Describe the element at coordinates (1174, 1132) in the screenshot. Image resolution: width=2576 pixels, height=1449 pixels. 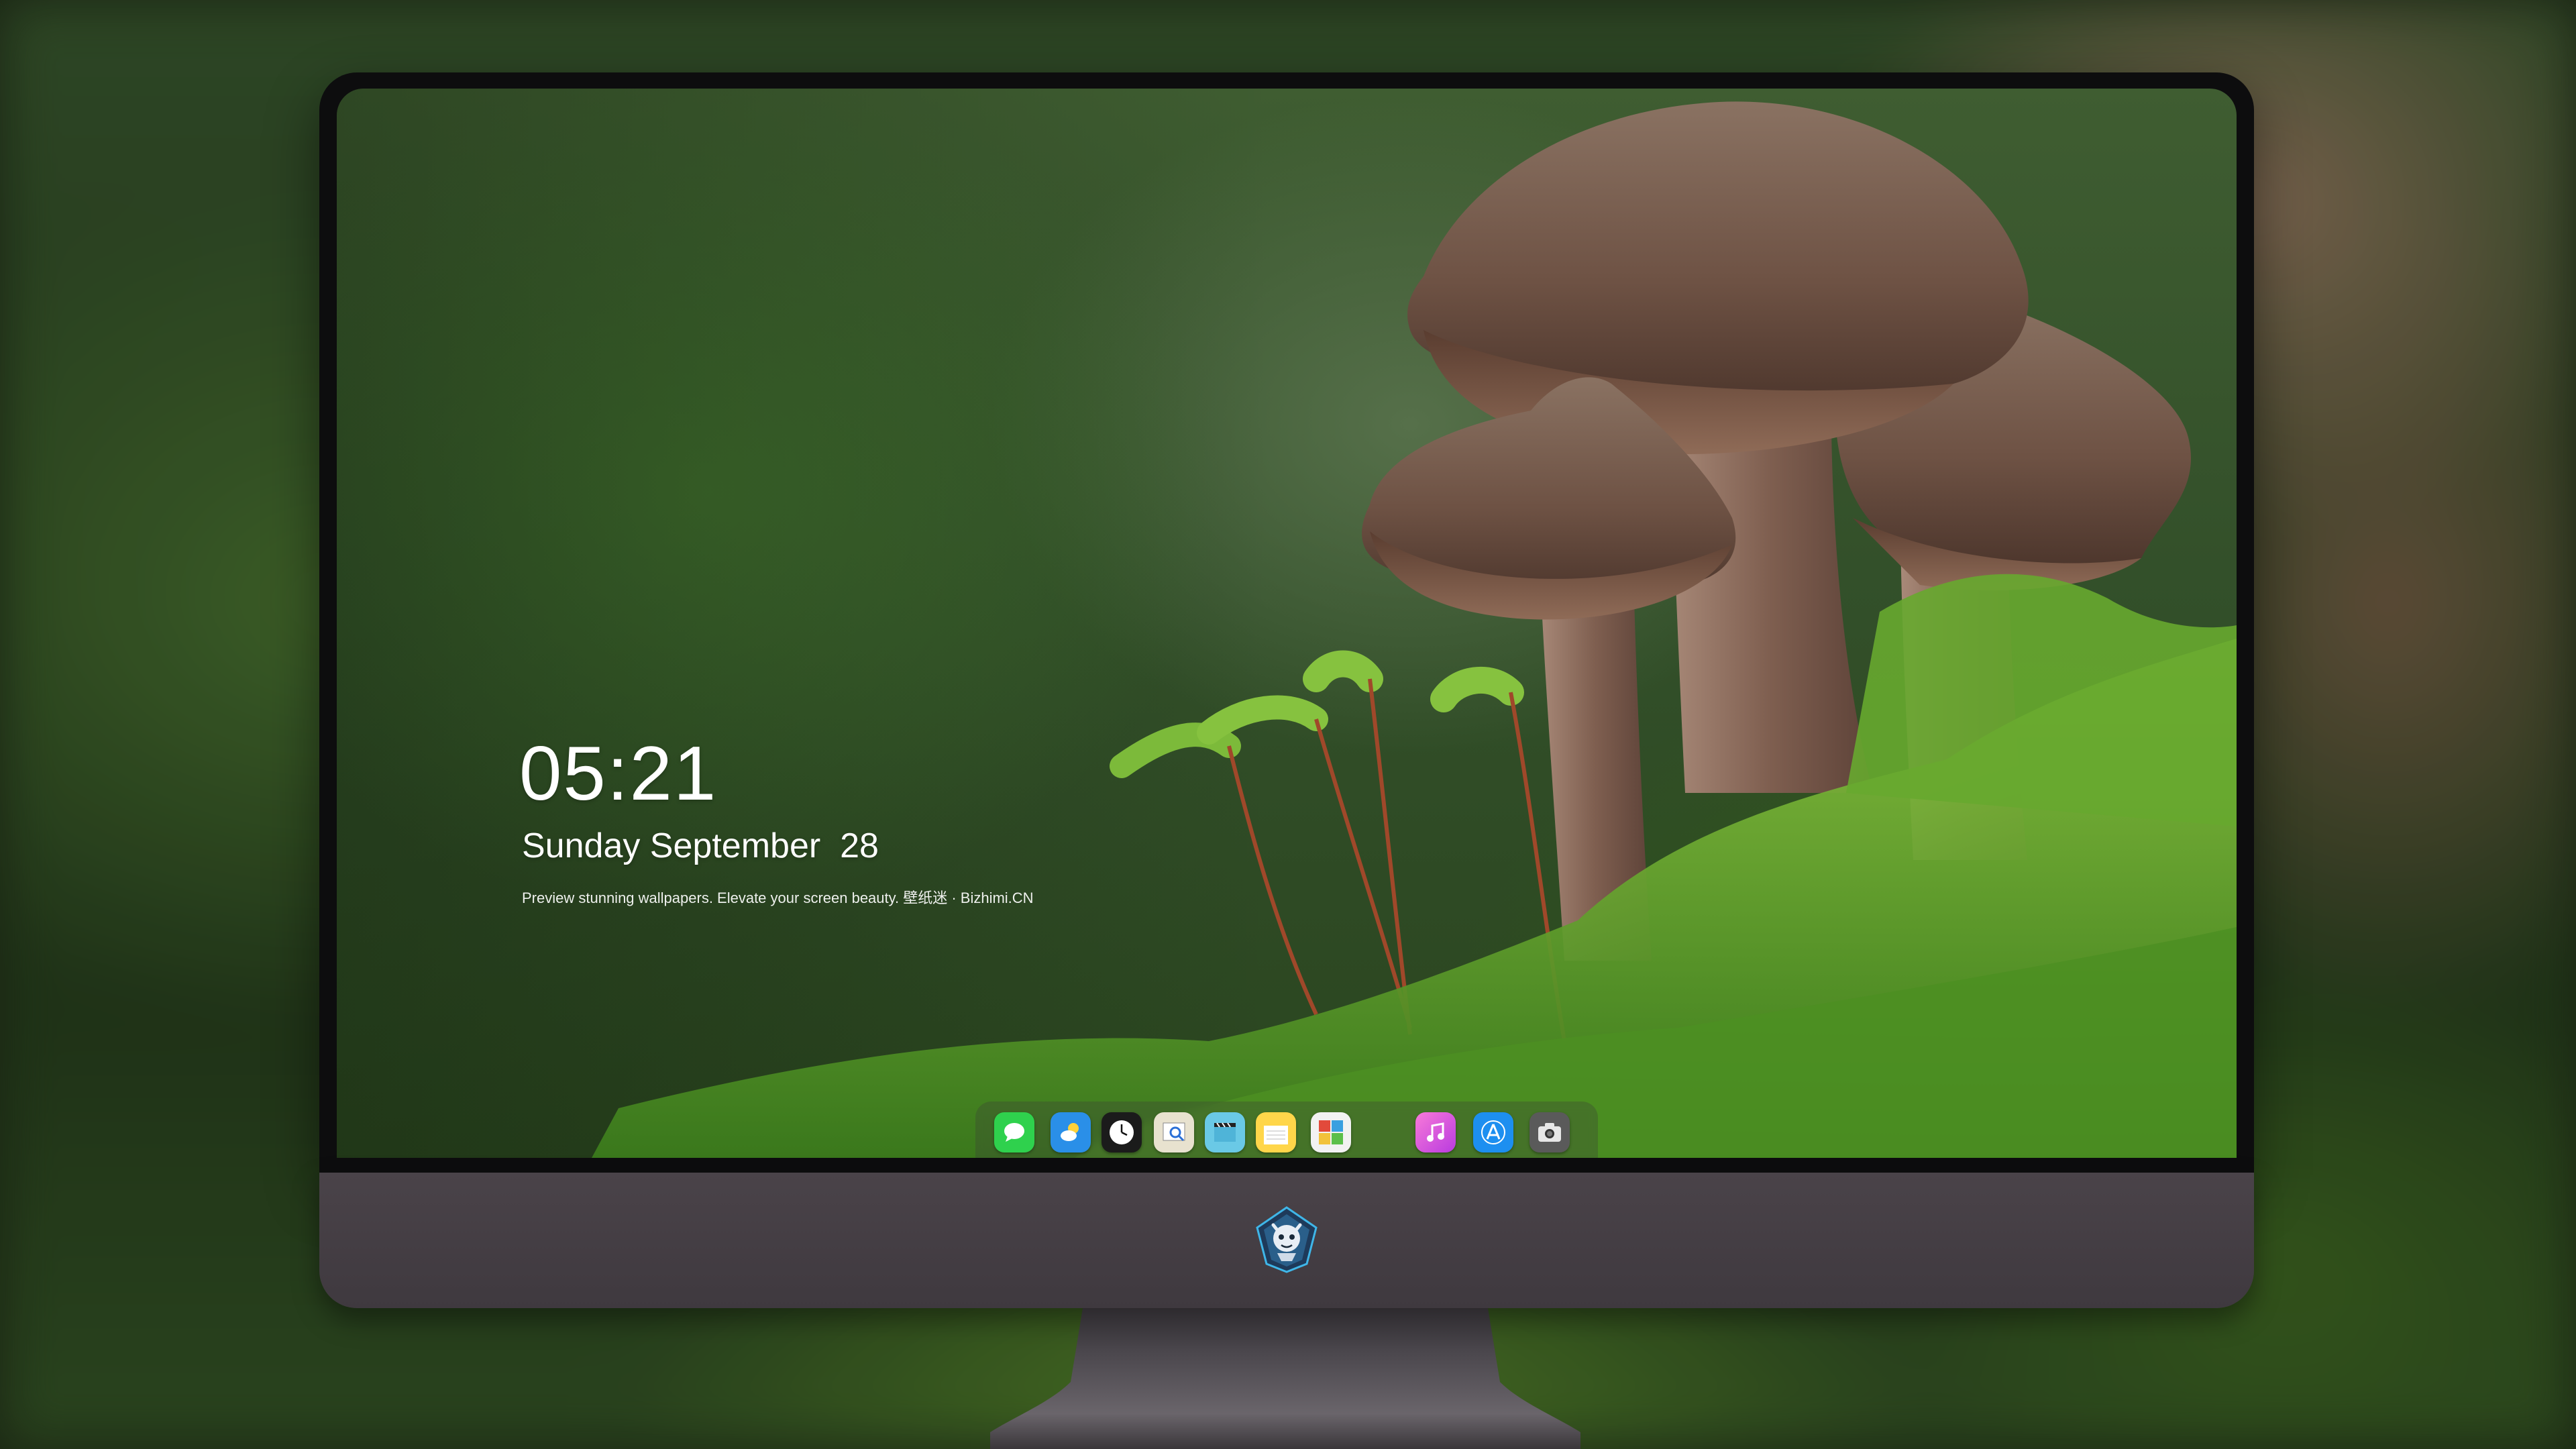
I see `preview-icon` at that location.